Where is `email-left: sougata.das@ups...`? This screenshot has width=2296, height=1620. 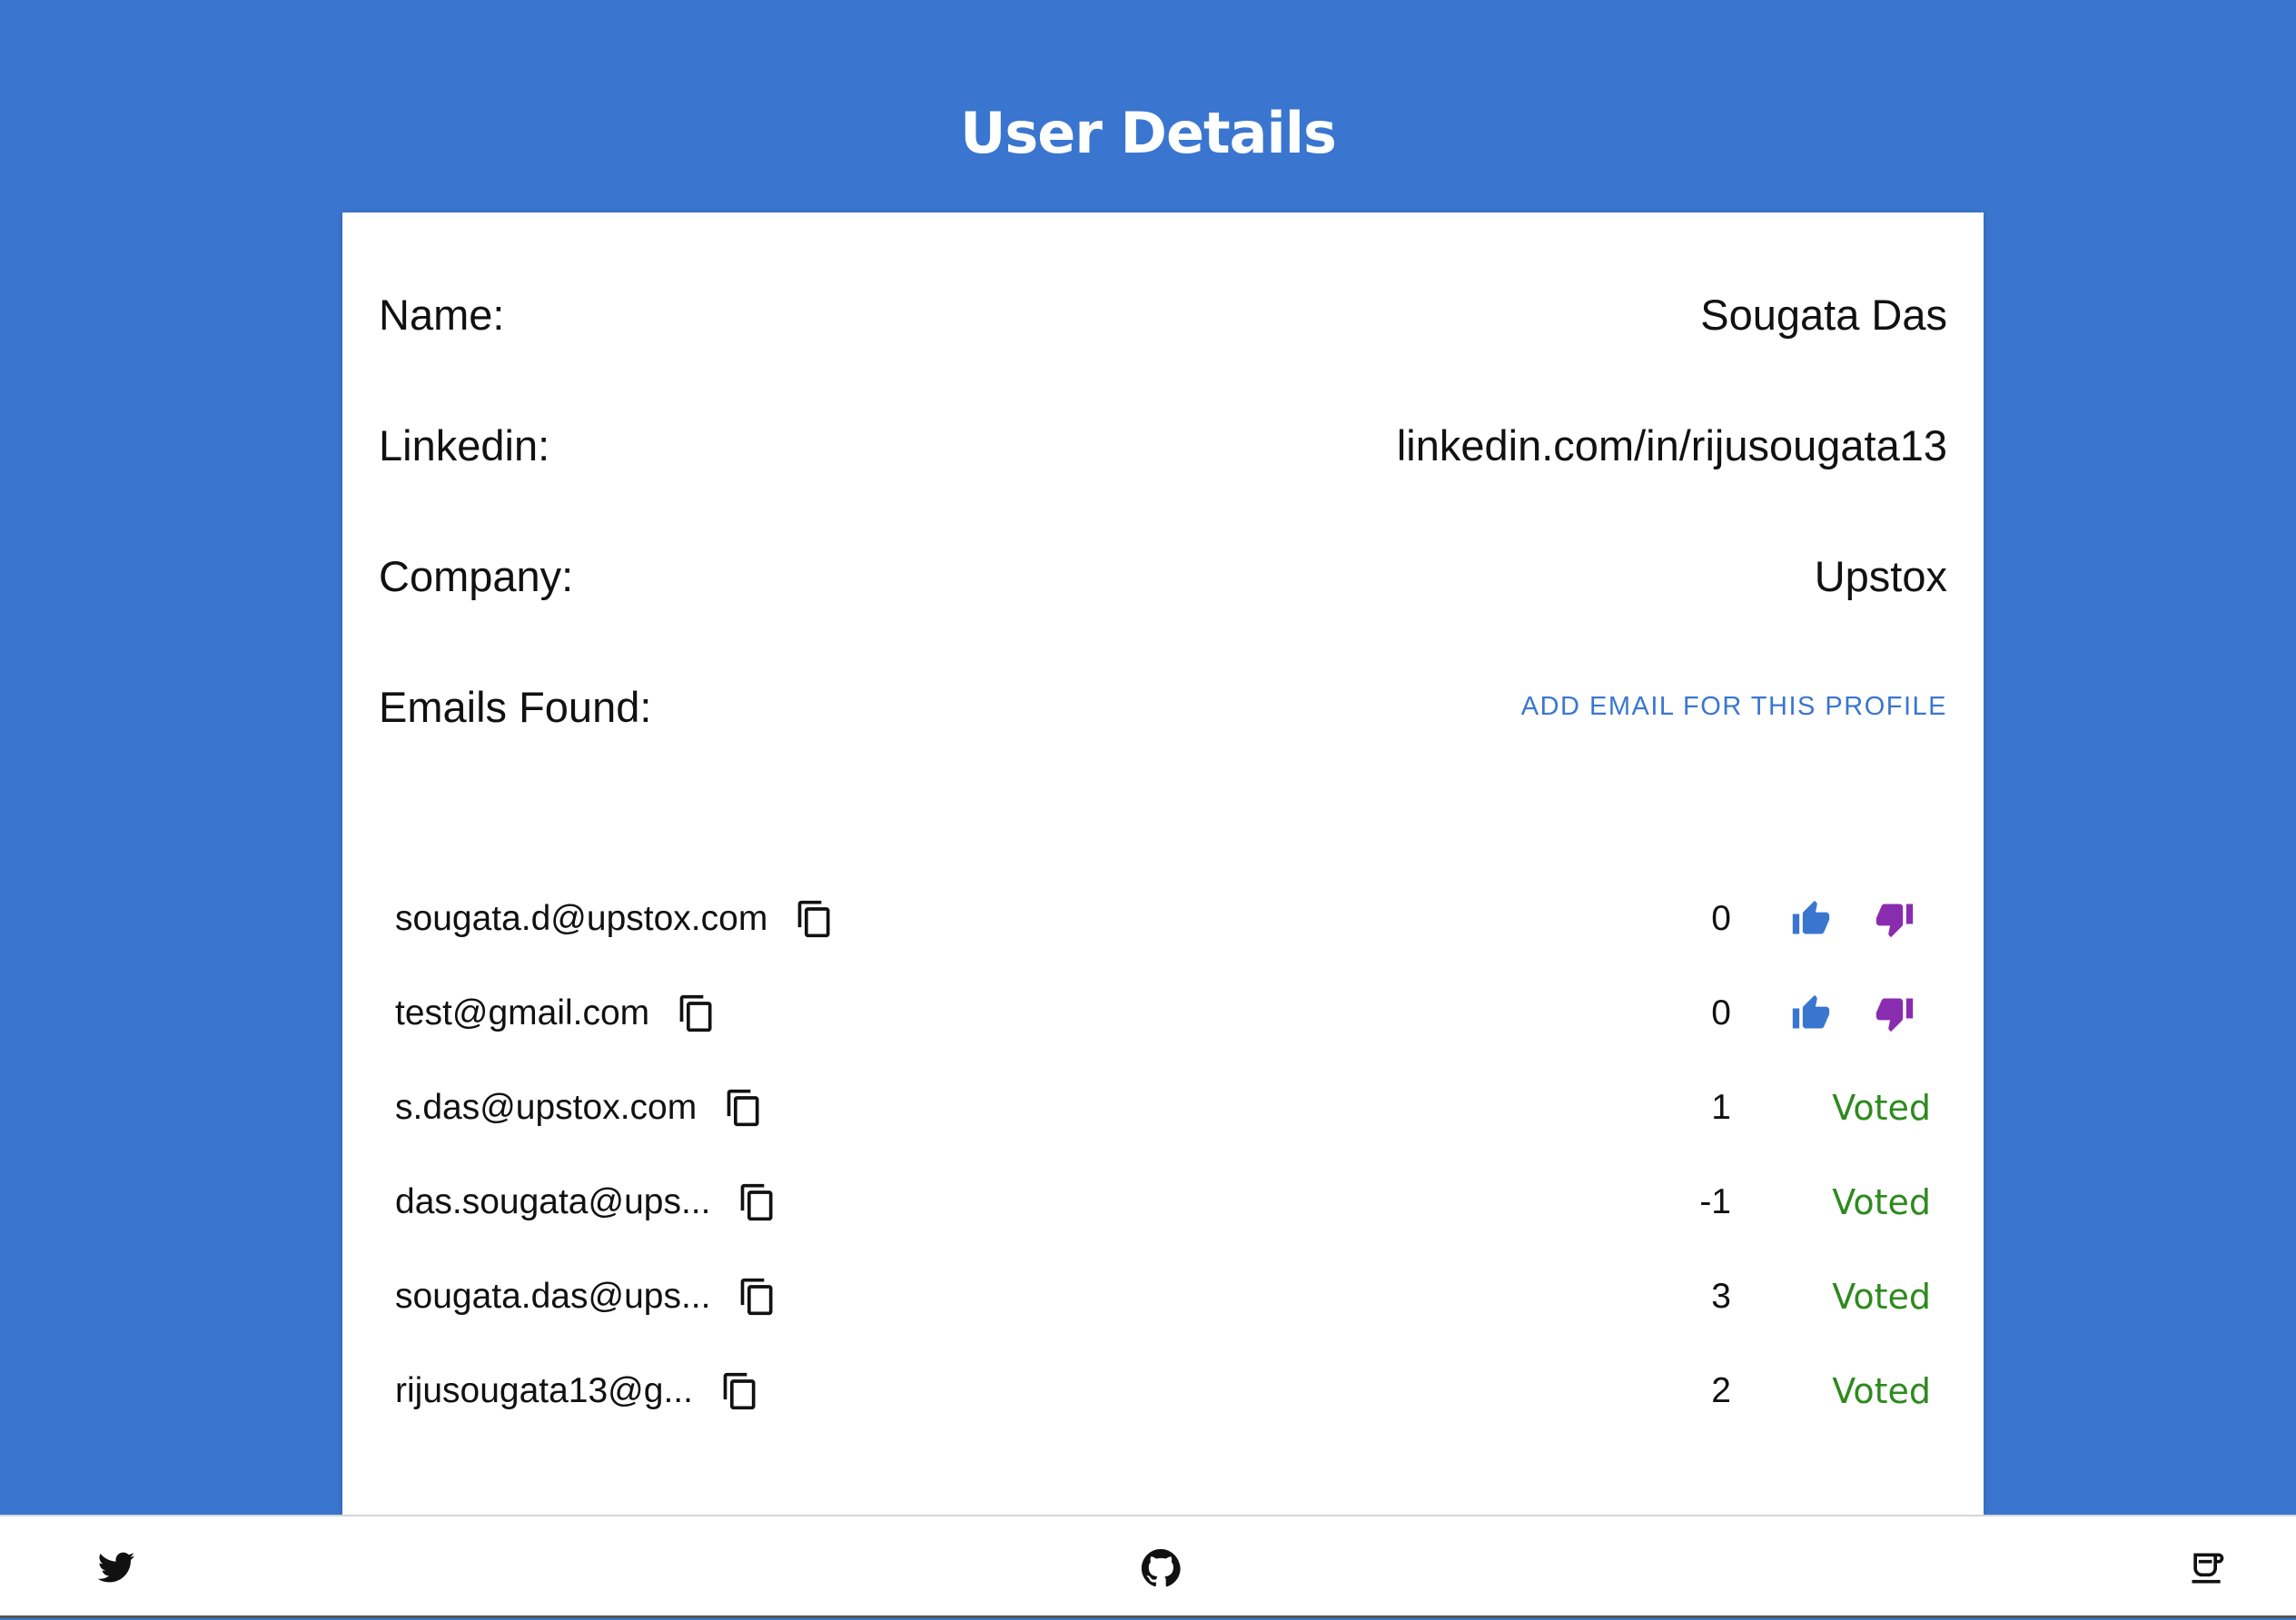
email-left: sougata.das@ups... is located at coordinates (586, 1297).